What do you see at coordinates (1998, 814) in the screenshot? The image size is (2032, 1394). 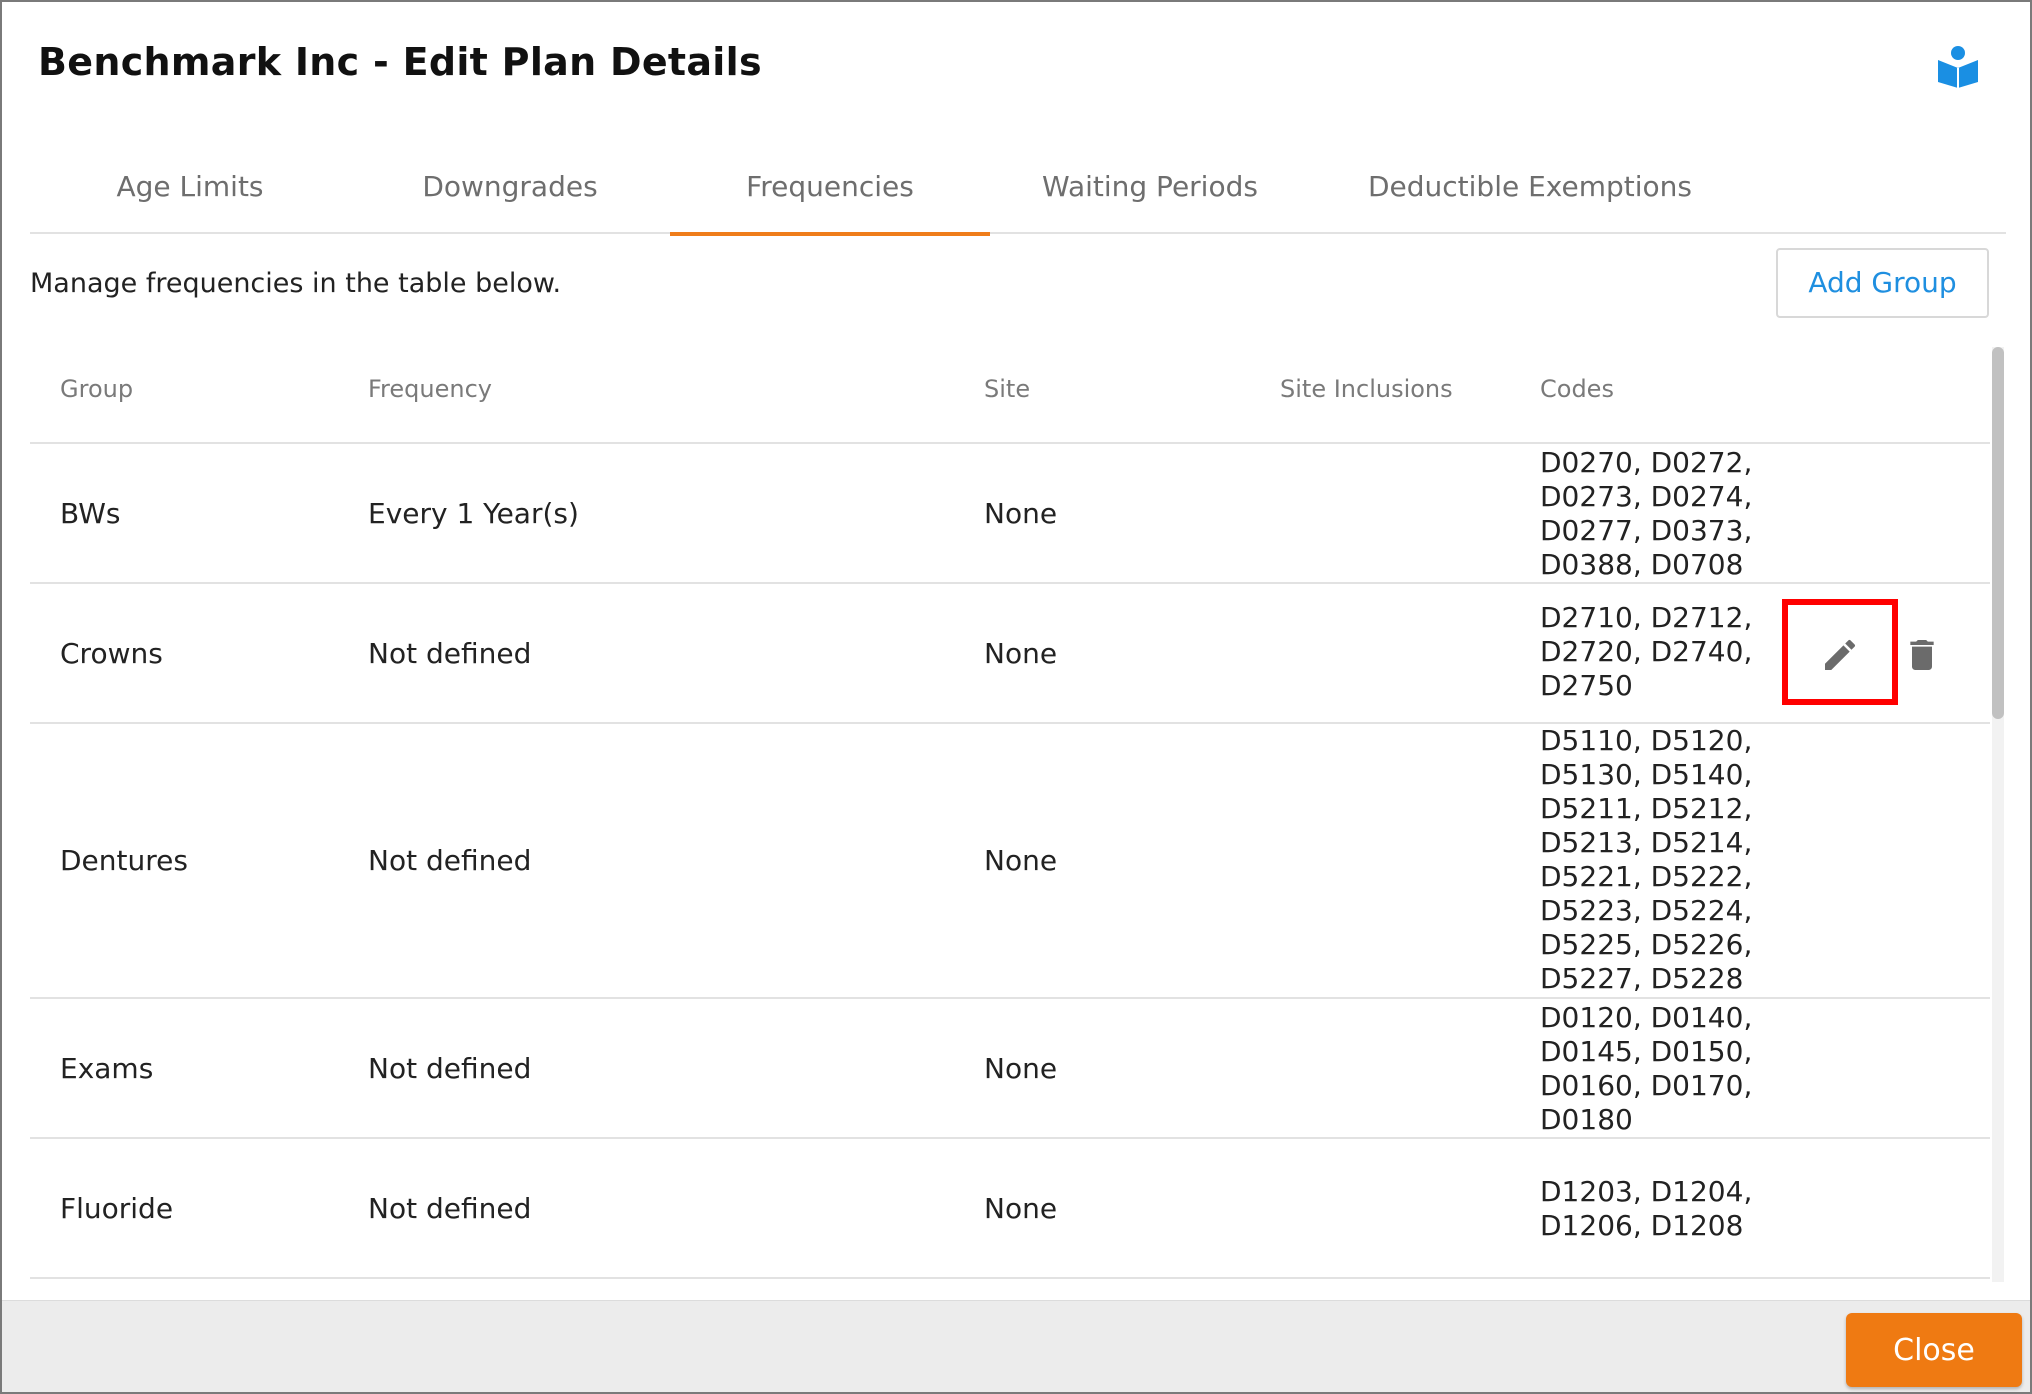 I see `table-scrollbar` at bounding box center [1998, 814].